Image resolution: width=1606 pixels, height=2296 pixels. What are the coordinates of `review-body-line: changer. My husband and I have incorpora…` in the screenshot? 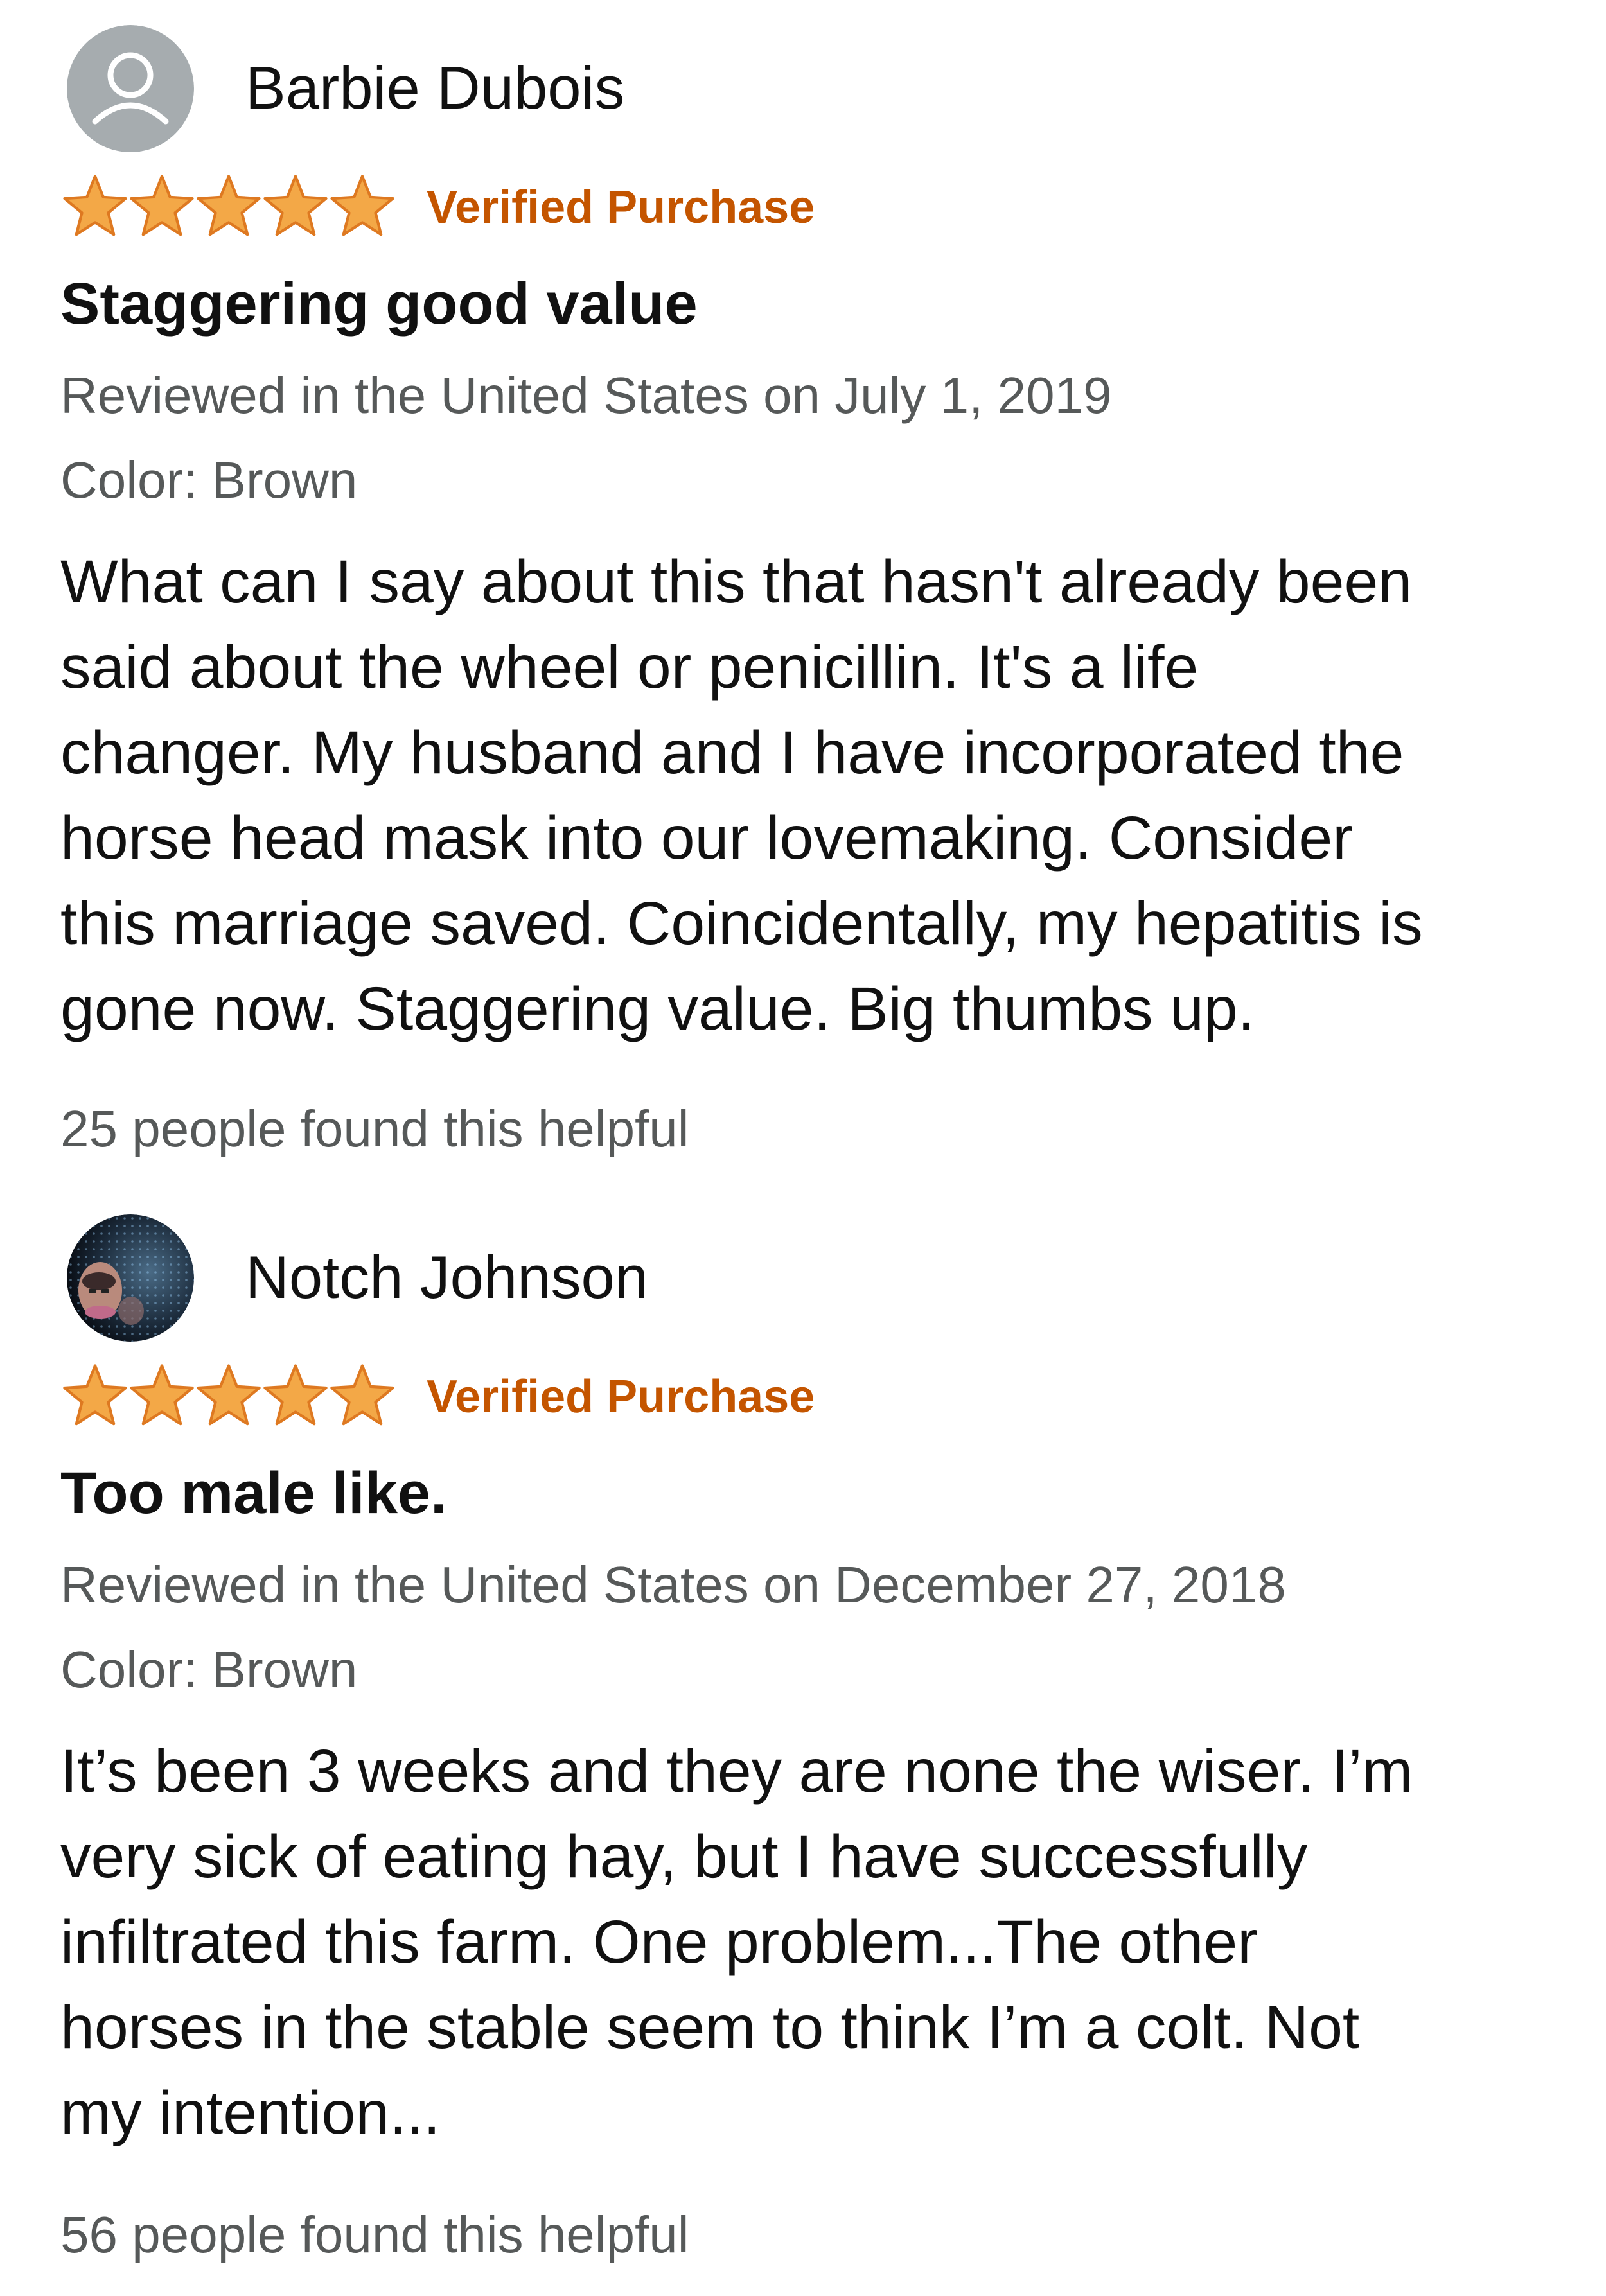 It's located at (732, 753).